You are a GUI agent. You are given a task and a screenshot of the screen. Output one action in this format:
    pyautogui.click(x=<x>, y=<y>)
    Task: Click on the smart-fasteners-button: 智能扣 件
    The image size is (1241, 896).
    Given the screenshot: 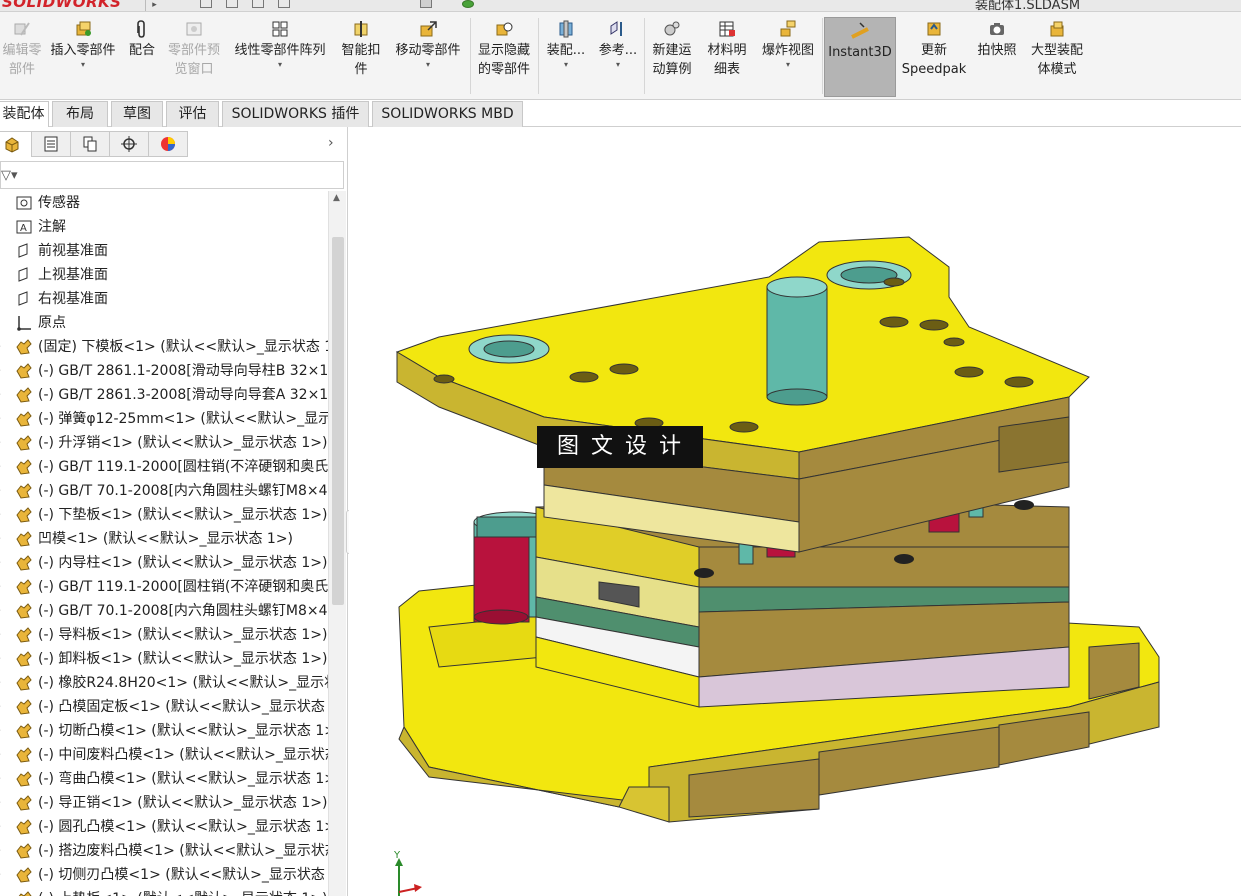 What is the action you would take?
    pyautogui.click(x=361, y=57)
    